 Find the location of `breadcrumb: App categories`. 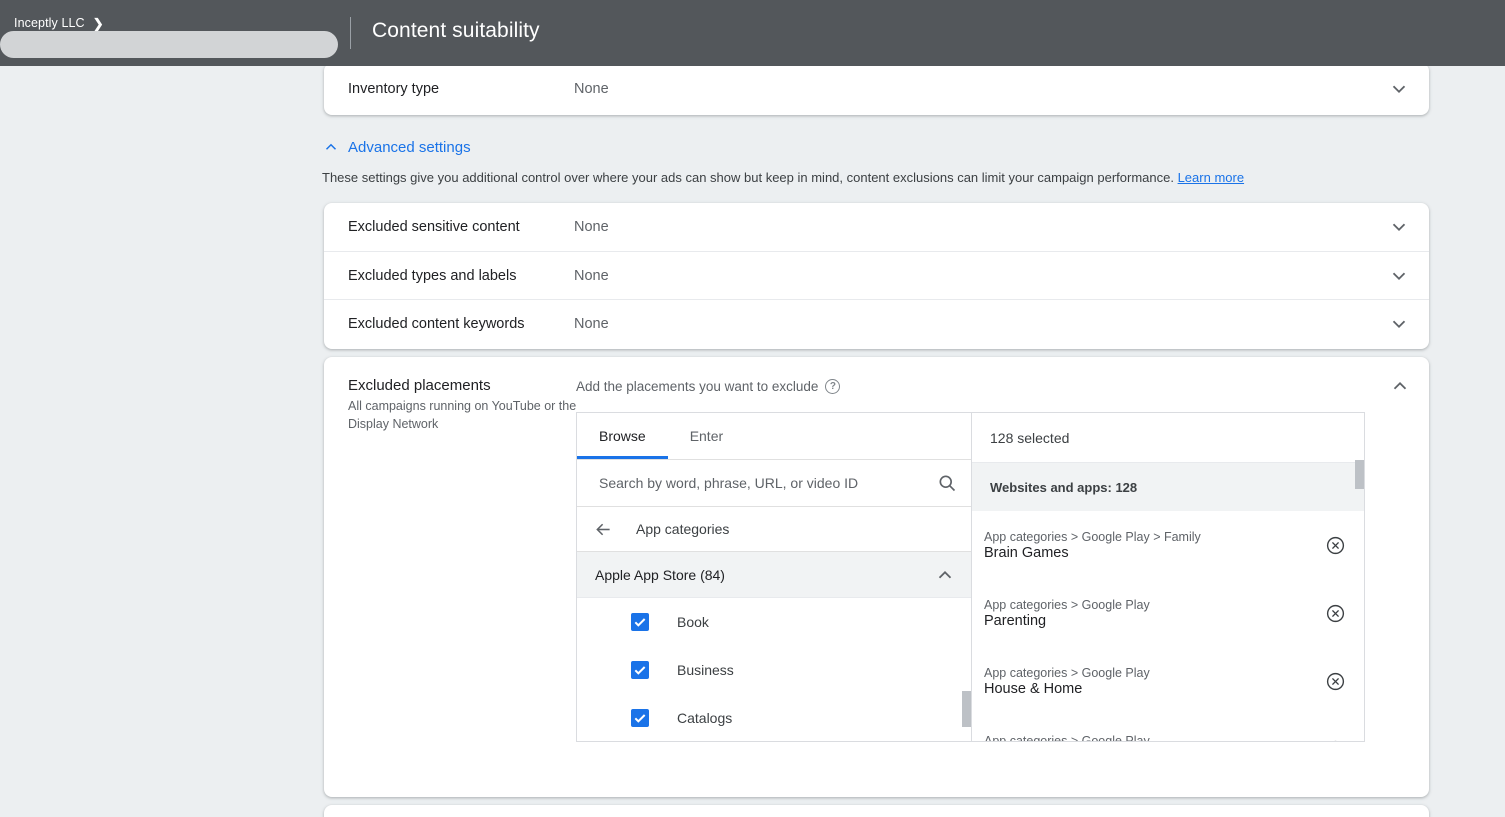

breadcrumb: App categories is located at coordinates (683, 529).